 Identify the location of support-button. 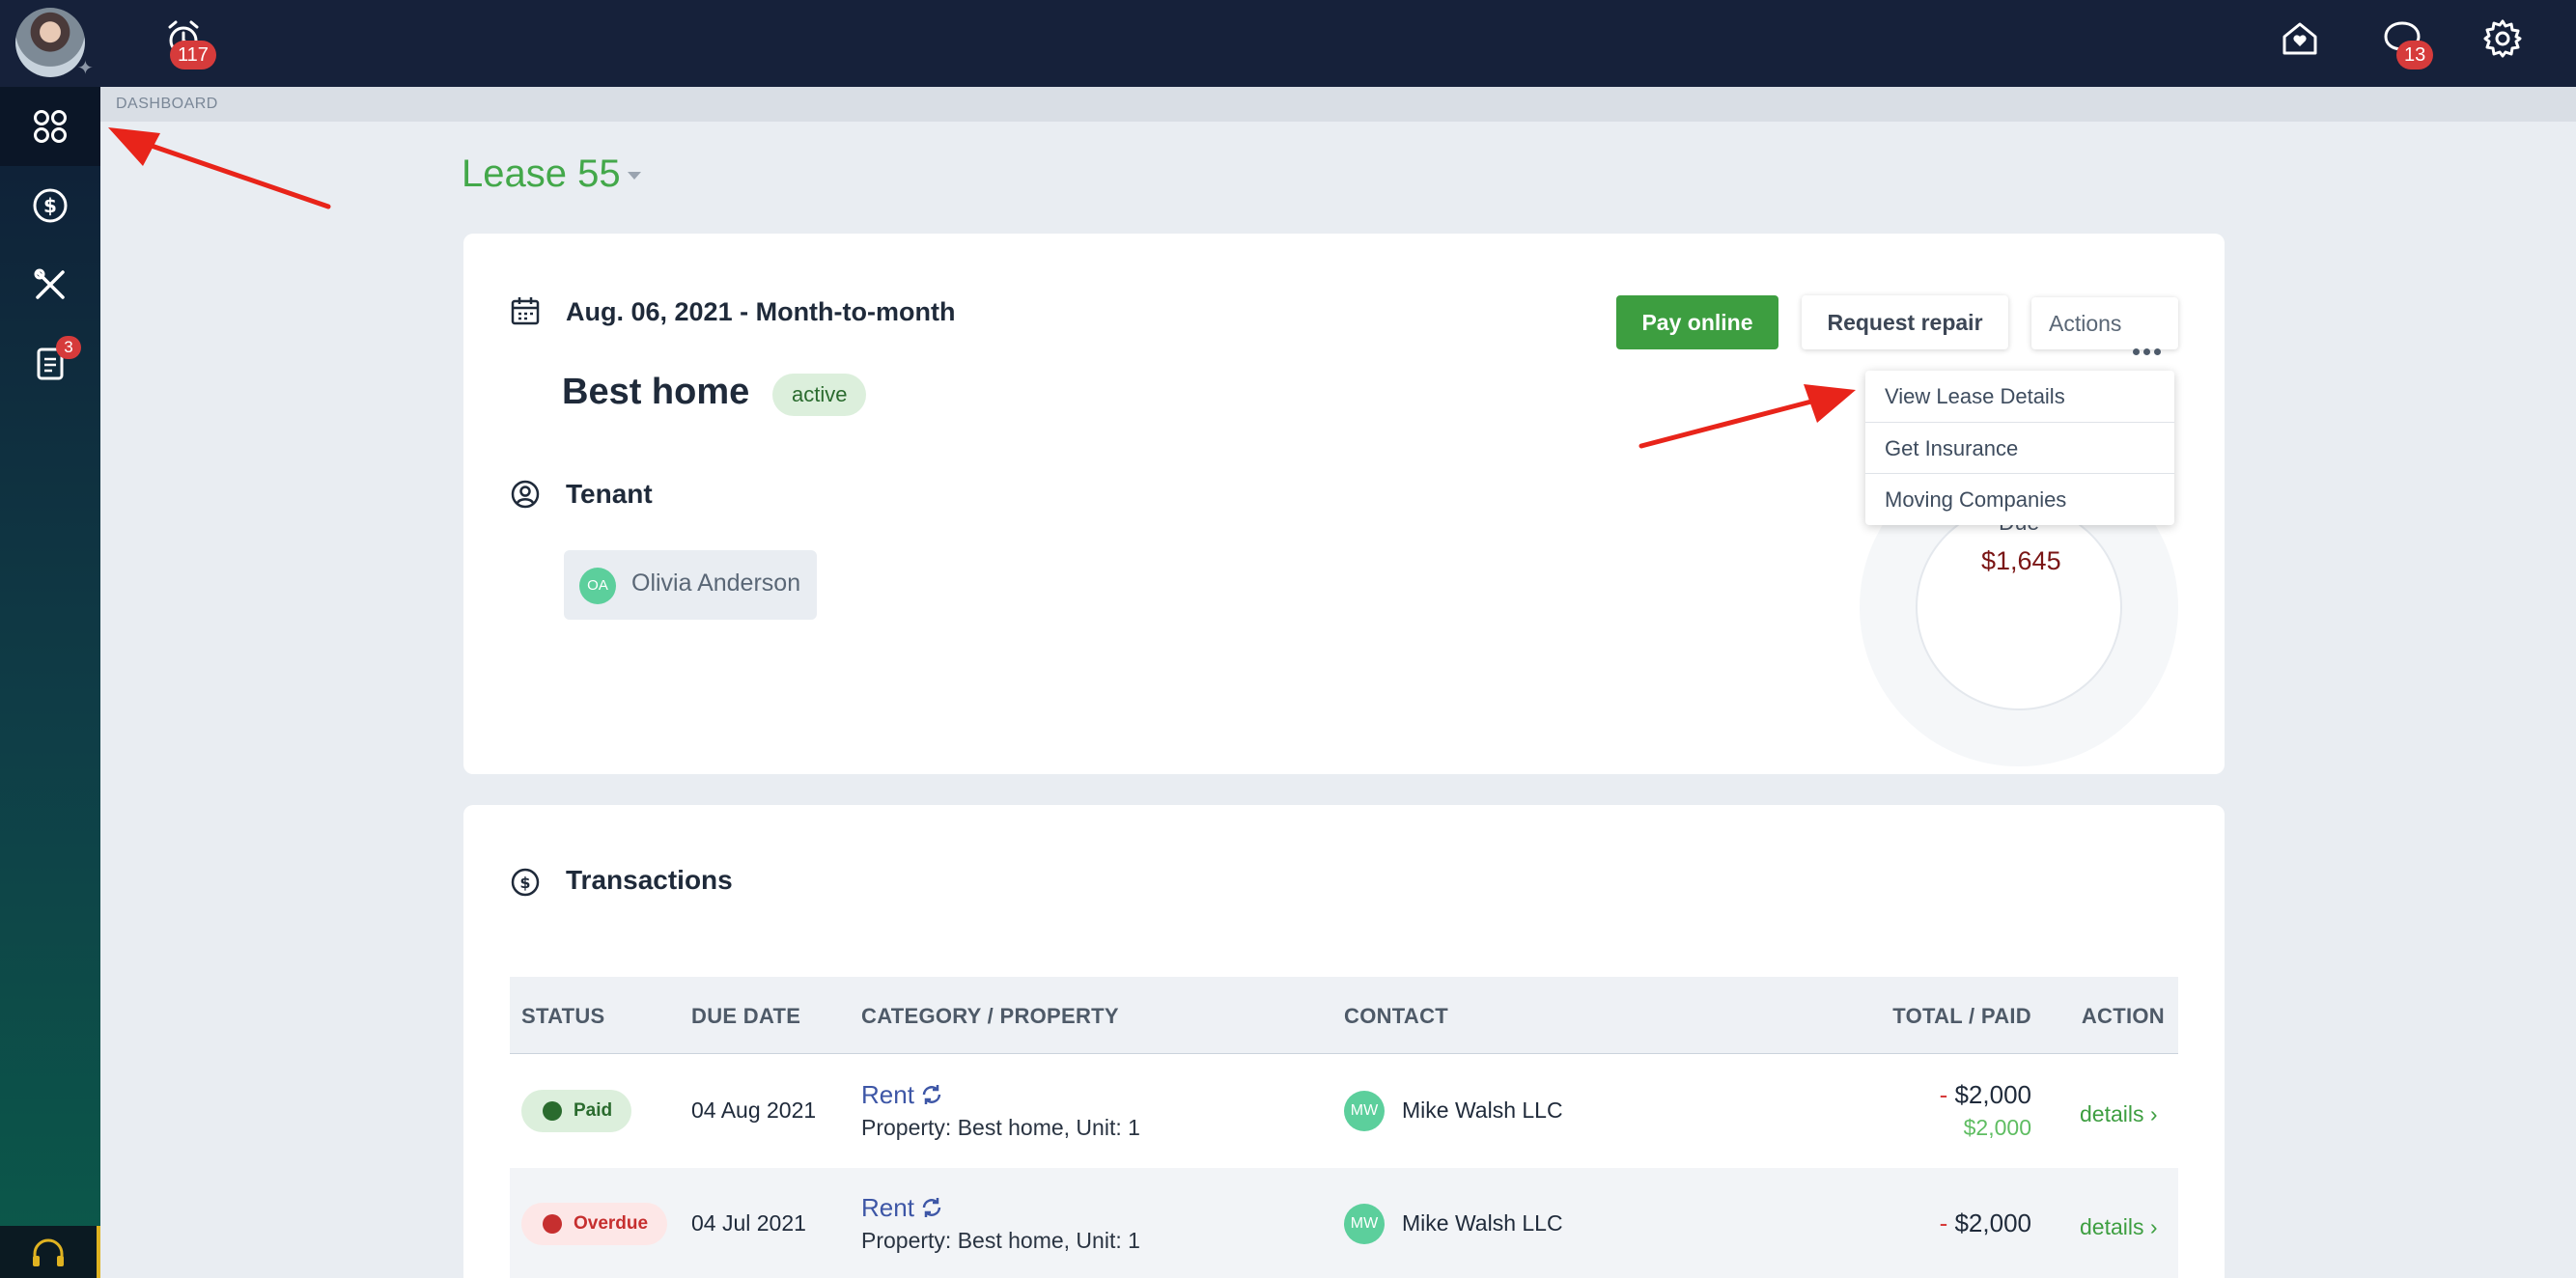
(50, 1252).